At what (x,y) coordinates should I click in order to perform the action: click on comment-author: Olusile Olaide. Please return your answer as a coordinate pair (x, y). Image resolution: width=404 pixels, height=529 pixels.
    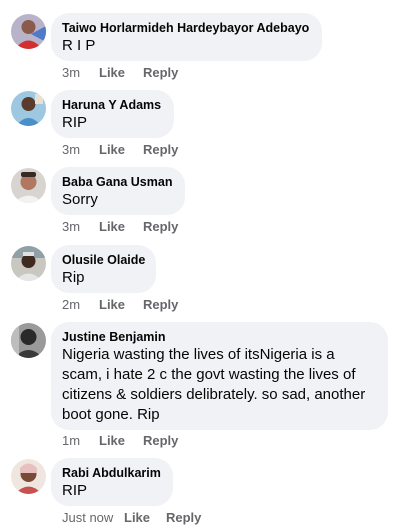
    Looking at the image, I should click on (103, 260).